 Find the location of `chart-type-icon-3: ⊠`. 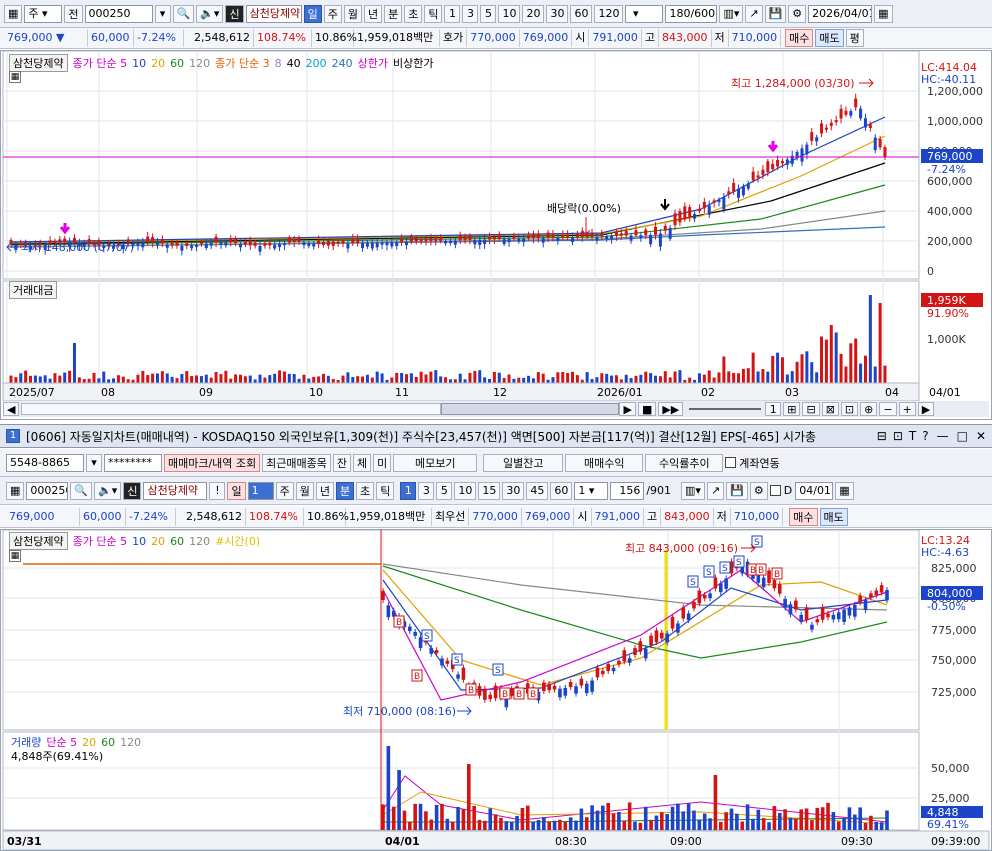

chart-type-icon-3: ⊠ is located at coordinates (830, 409).